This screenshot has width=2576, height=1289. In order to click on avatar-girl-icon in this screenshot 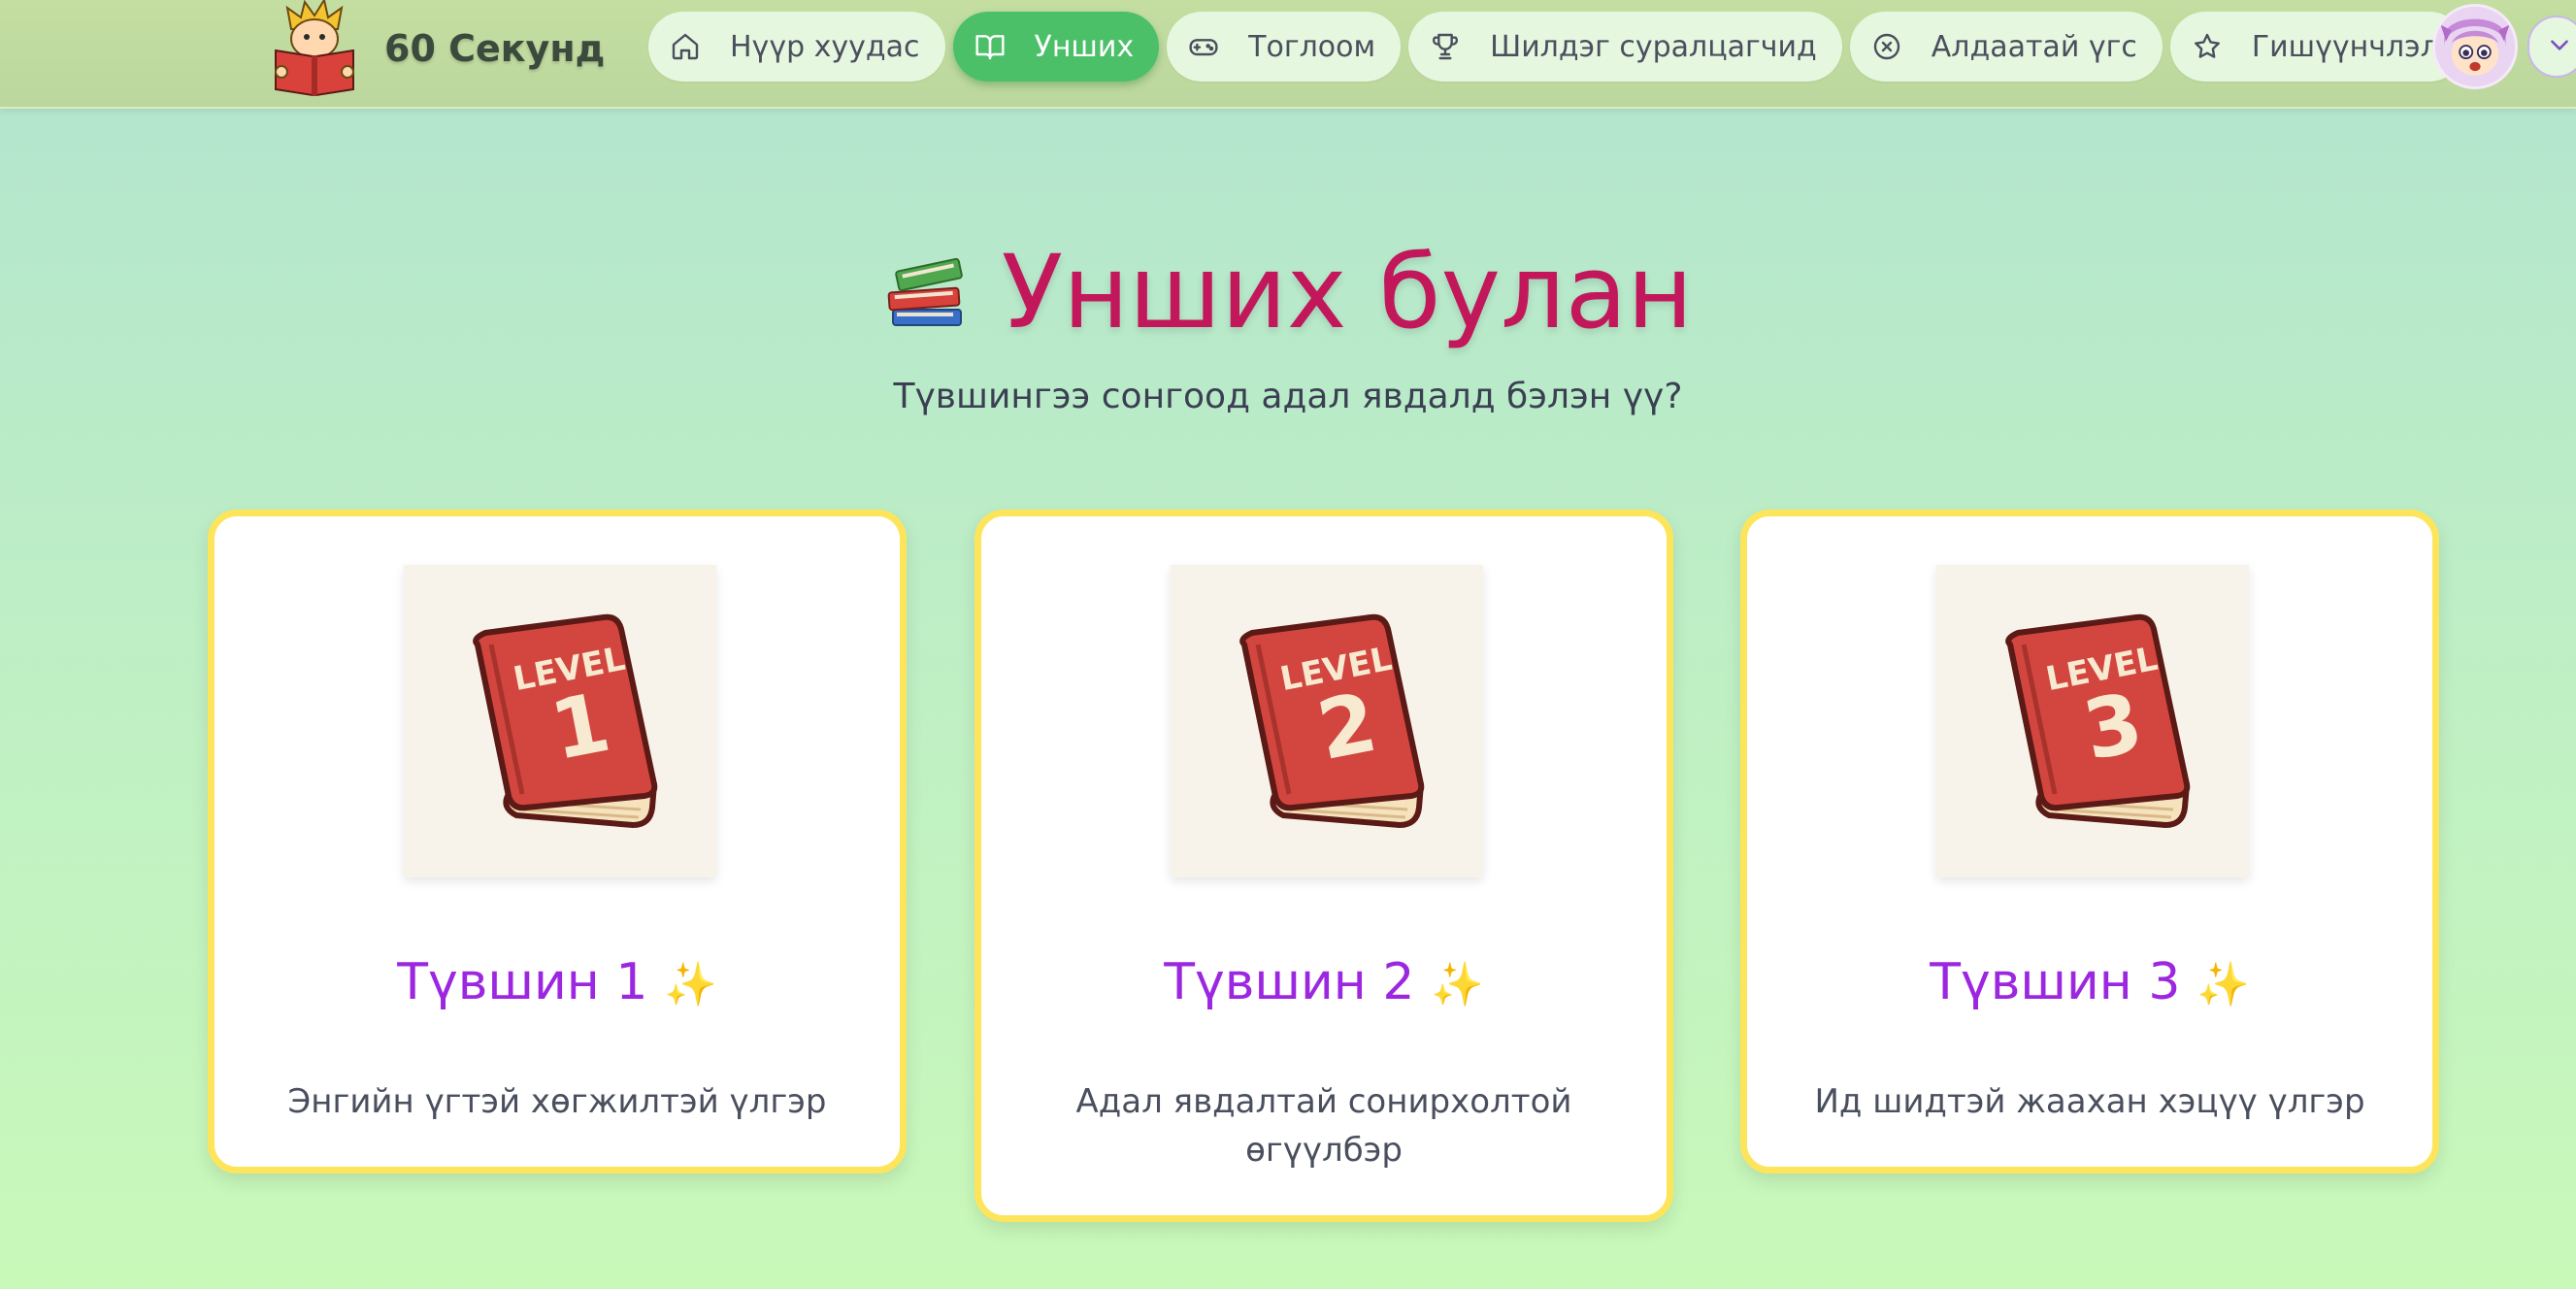, I will do `click(2475, 46)`.